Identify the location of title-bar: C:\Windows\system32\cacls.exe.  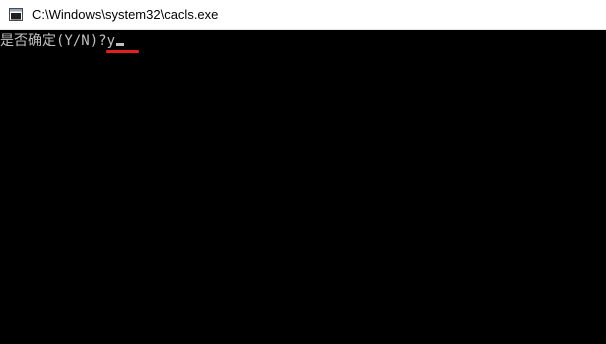
(303, 15).